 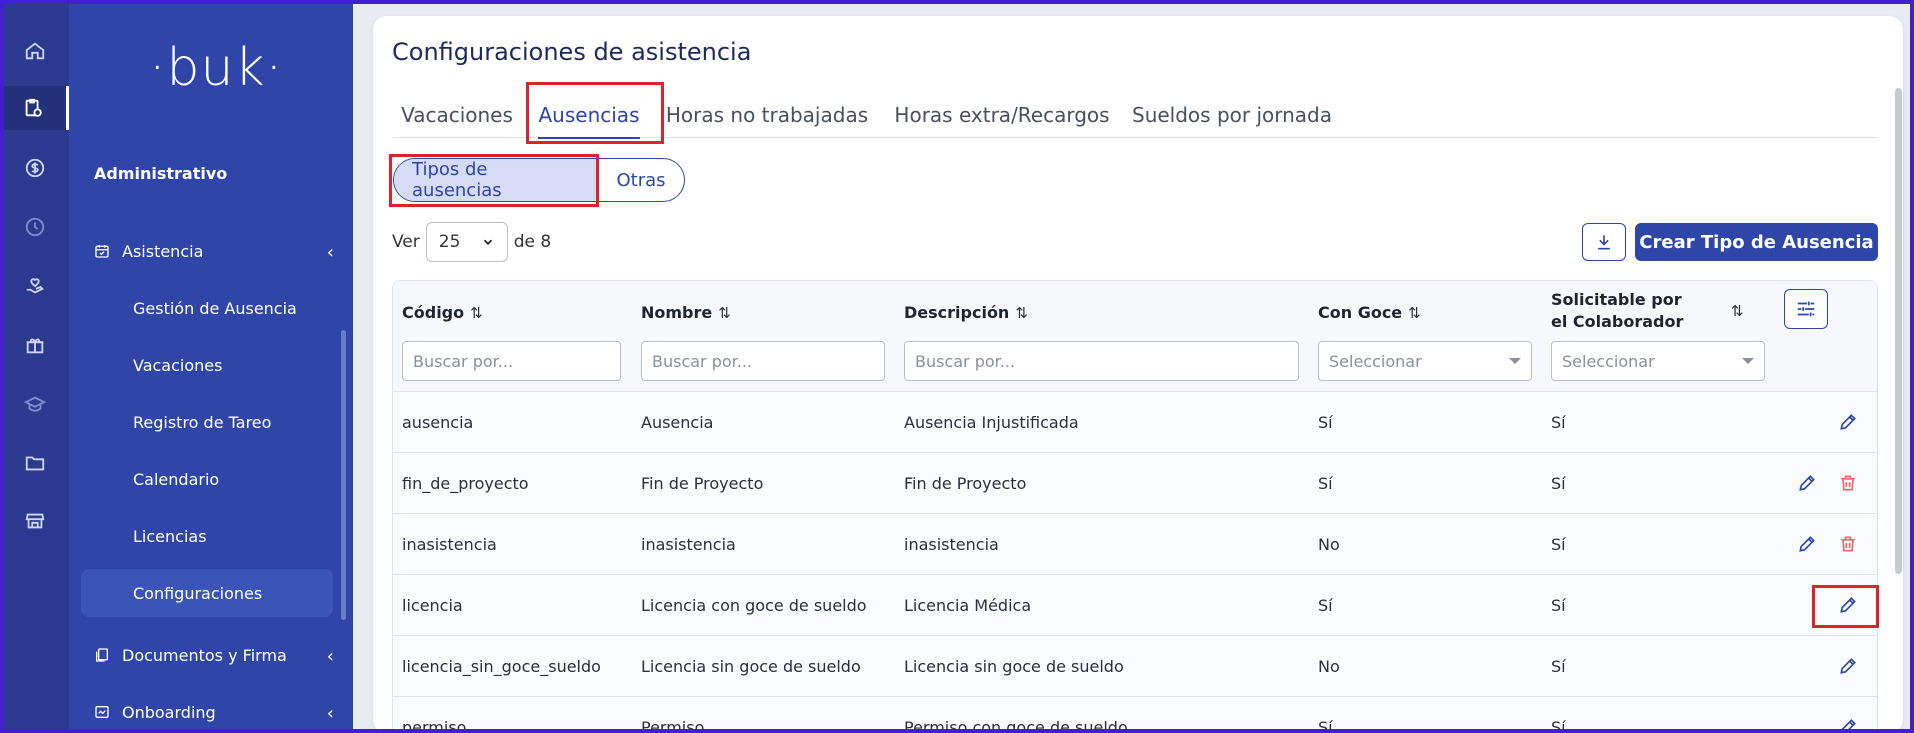 What do you see at coordinates (34, 404) in the screenshot?
I see `graduation-cap-icon` at bounding box center [34, 404].